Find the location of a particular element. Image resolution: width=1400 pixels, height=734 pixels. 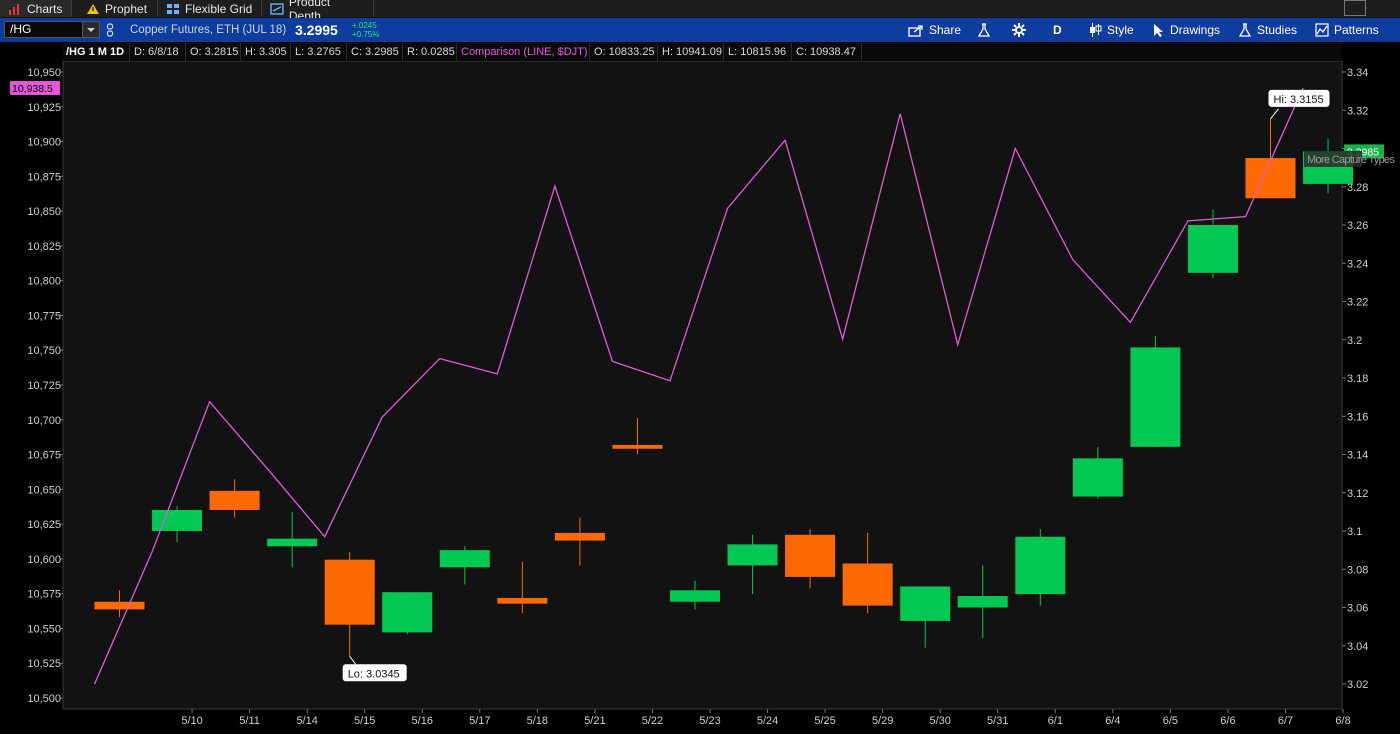

left-axis-tick-label: 10,675 is located at coordinates (44, 456).